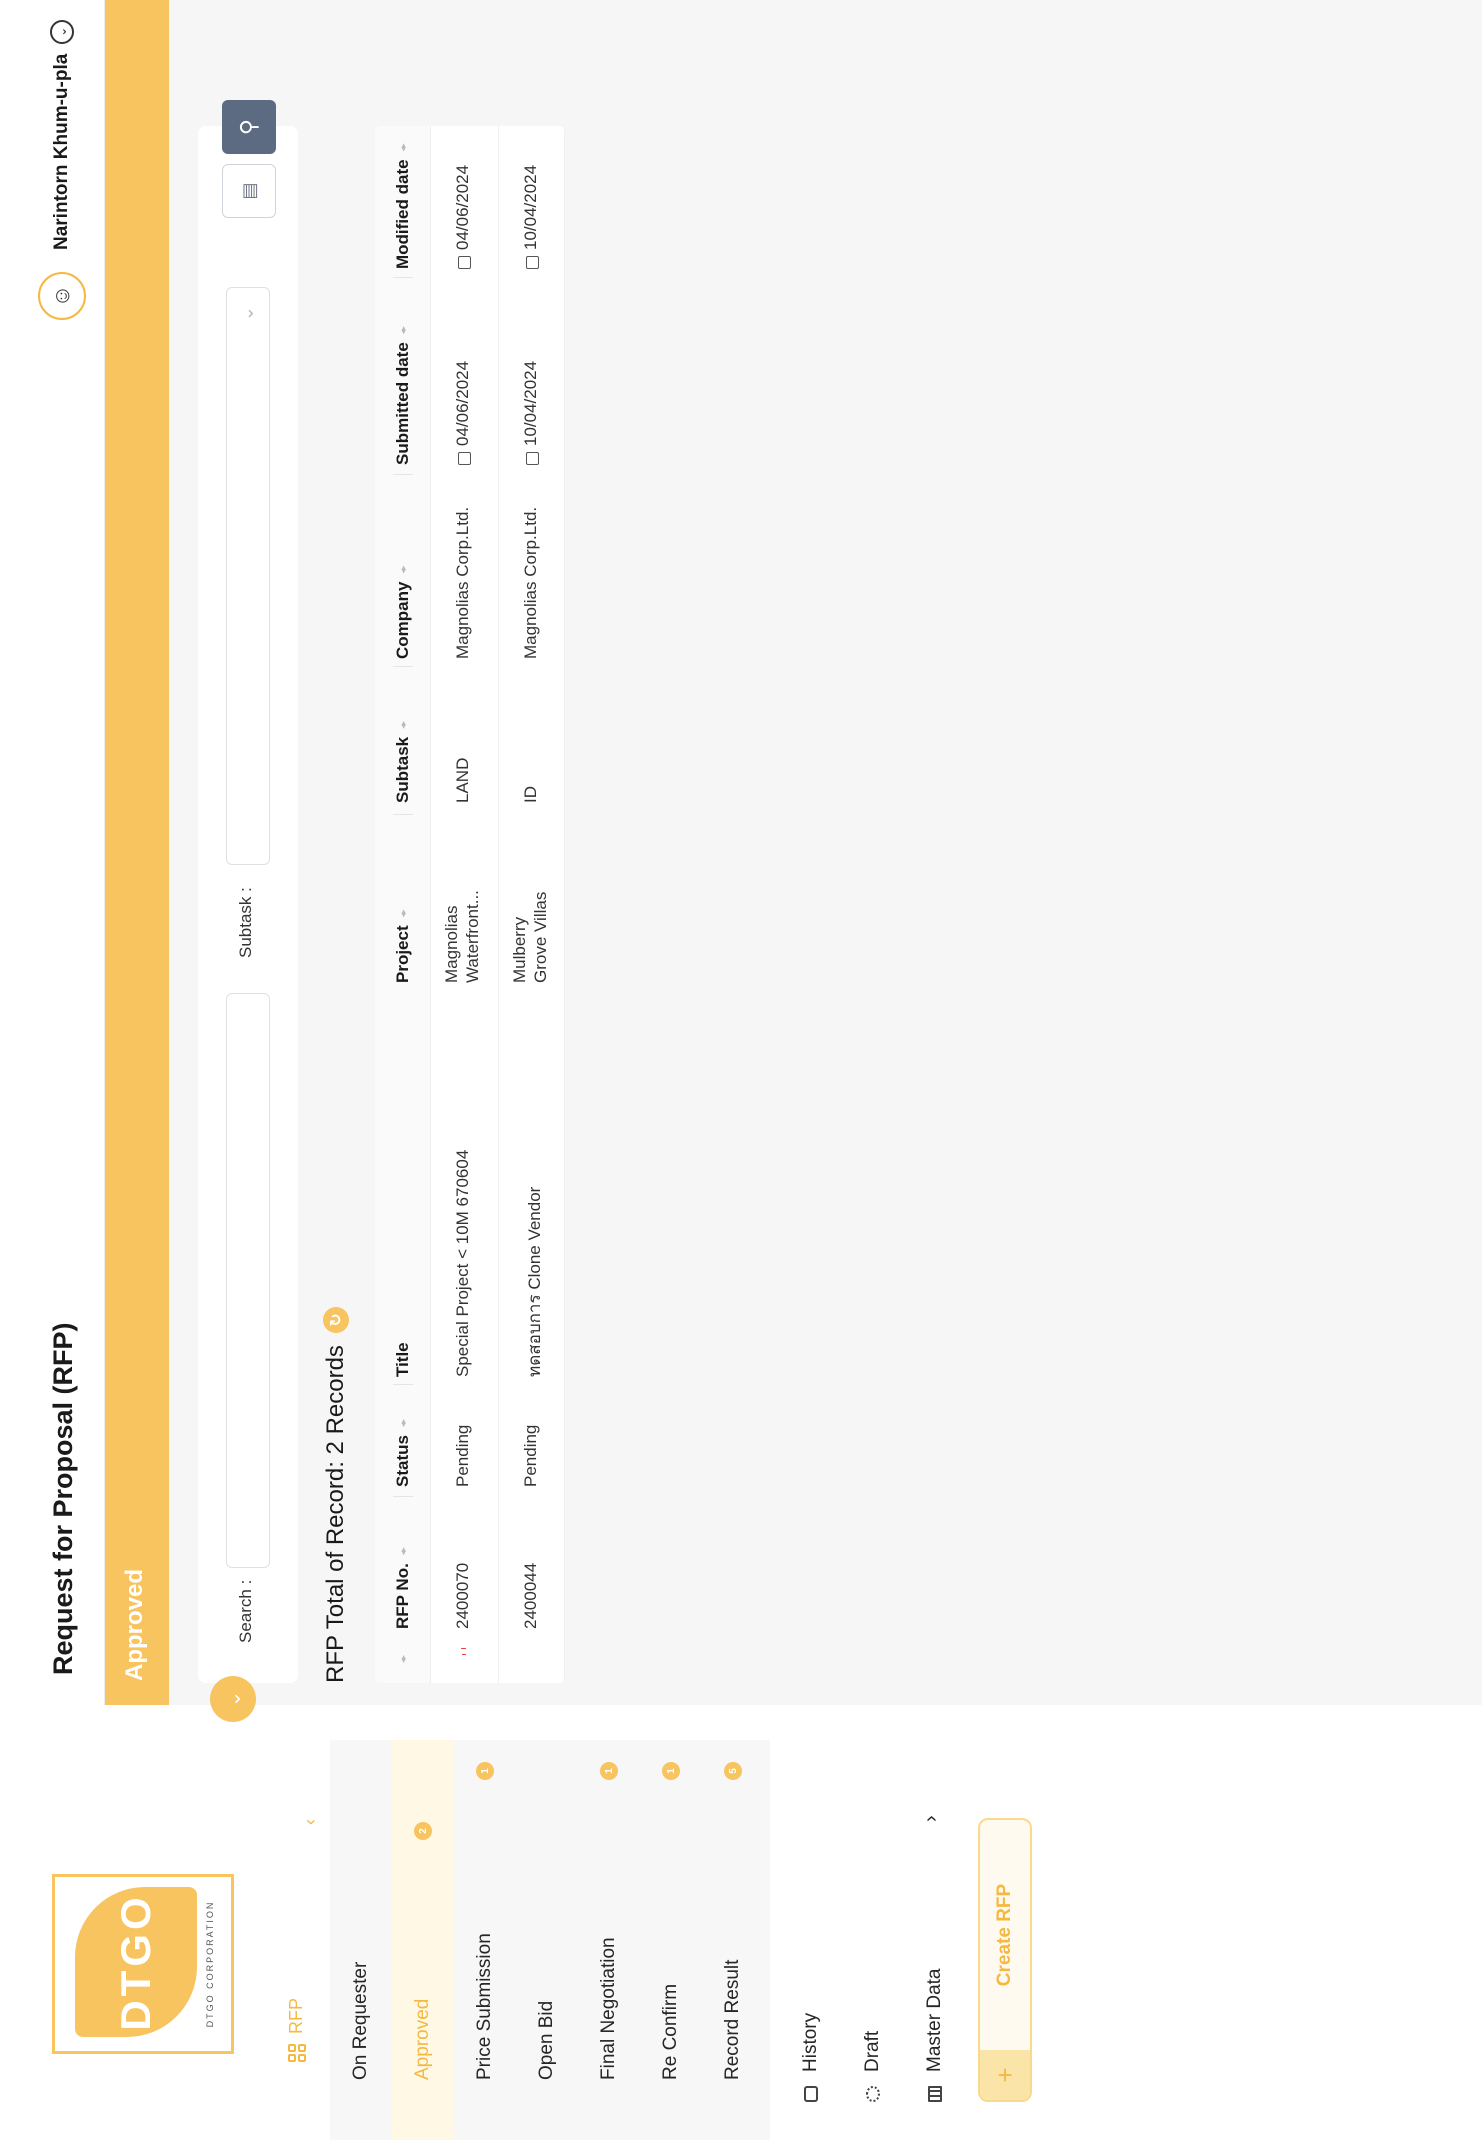 The height and width of the screenshot is (2140, 1482). What do you see at coordinates (463, 1652) in the screenshot?
I see `alert-icon` at bounding box center [463, 1652].